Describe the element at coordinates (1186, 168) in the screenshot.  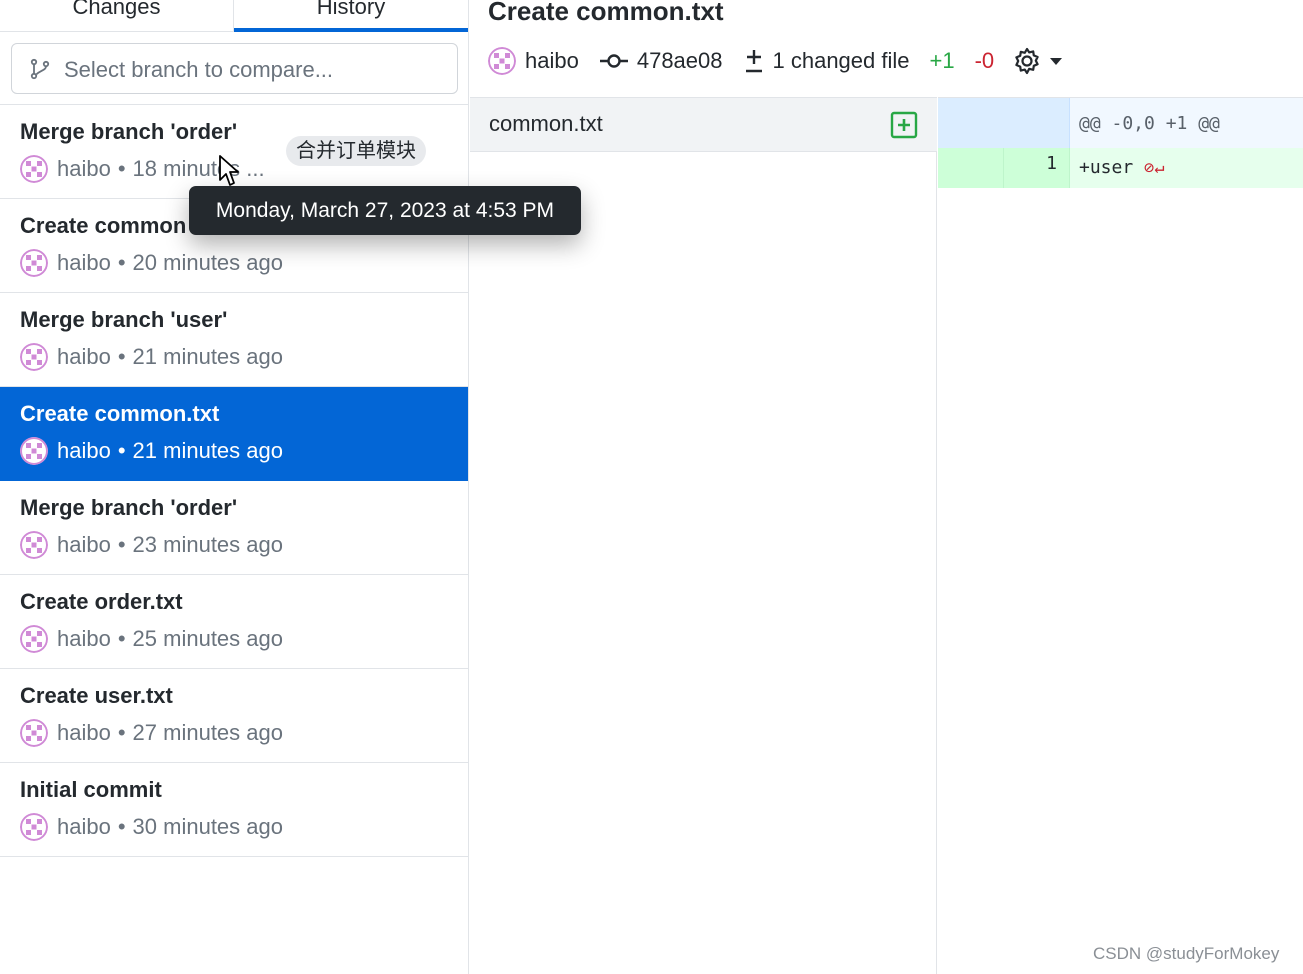
I see `diff-line-content: +user ⊘↵` at that location.